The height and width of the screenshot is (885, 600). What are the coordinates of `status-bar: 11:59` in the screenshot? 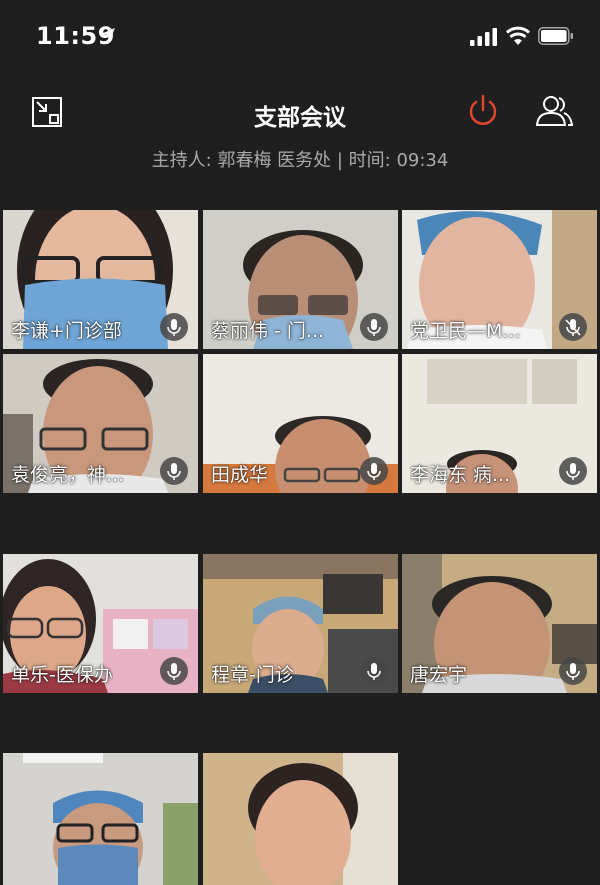 It's located at (300, 36).